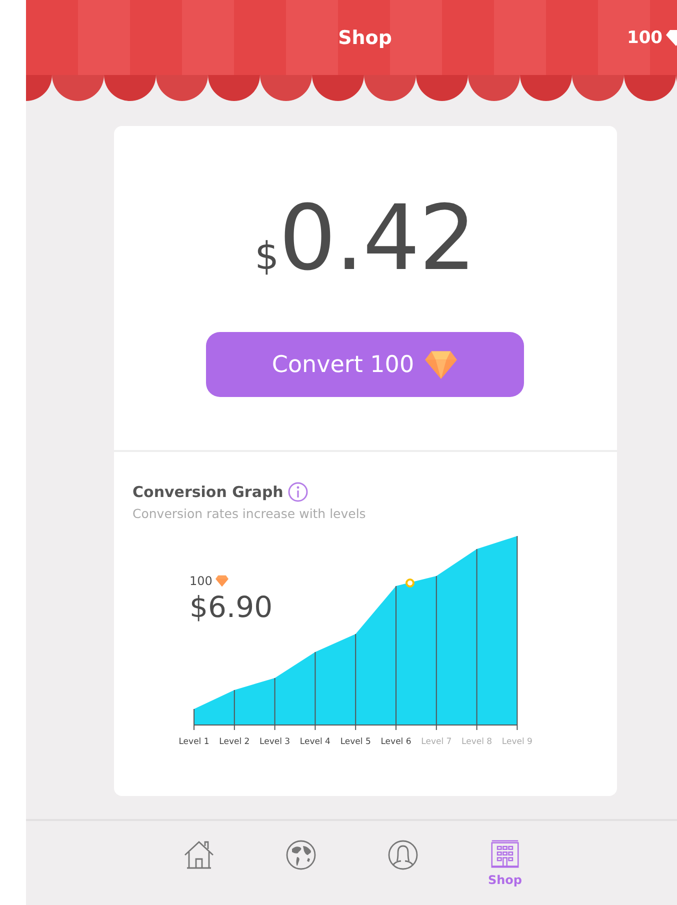  What do you see at coordinates (516, 742) in the screenshot?
I see `level-label: Level 9` at bounding box center [516, 742].